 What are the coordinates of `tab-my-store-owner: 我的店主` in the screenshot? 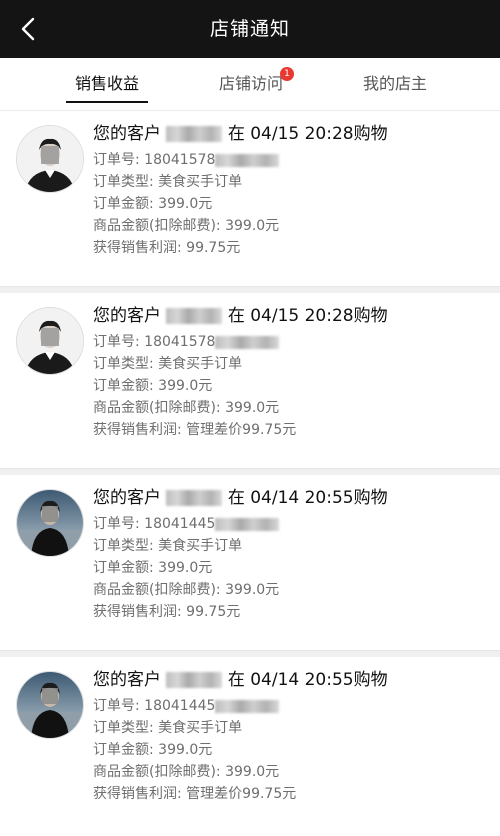 It's located at (395, 84).